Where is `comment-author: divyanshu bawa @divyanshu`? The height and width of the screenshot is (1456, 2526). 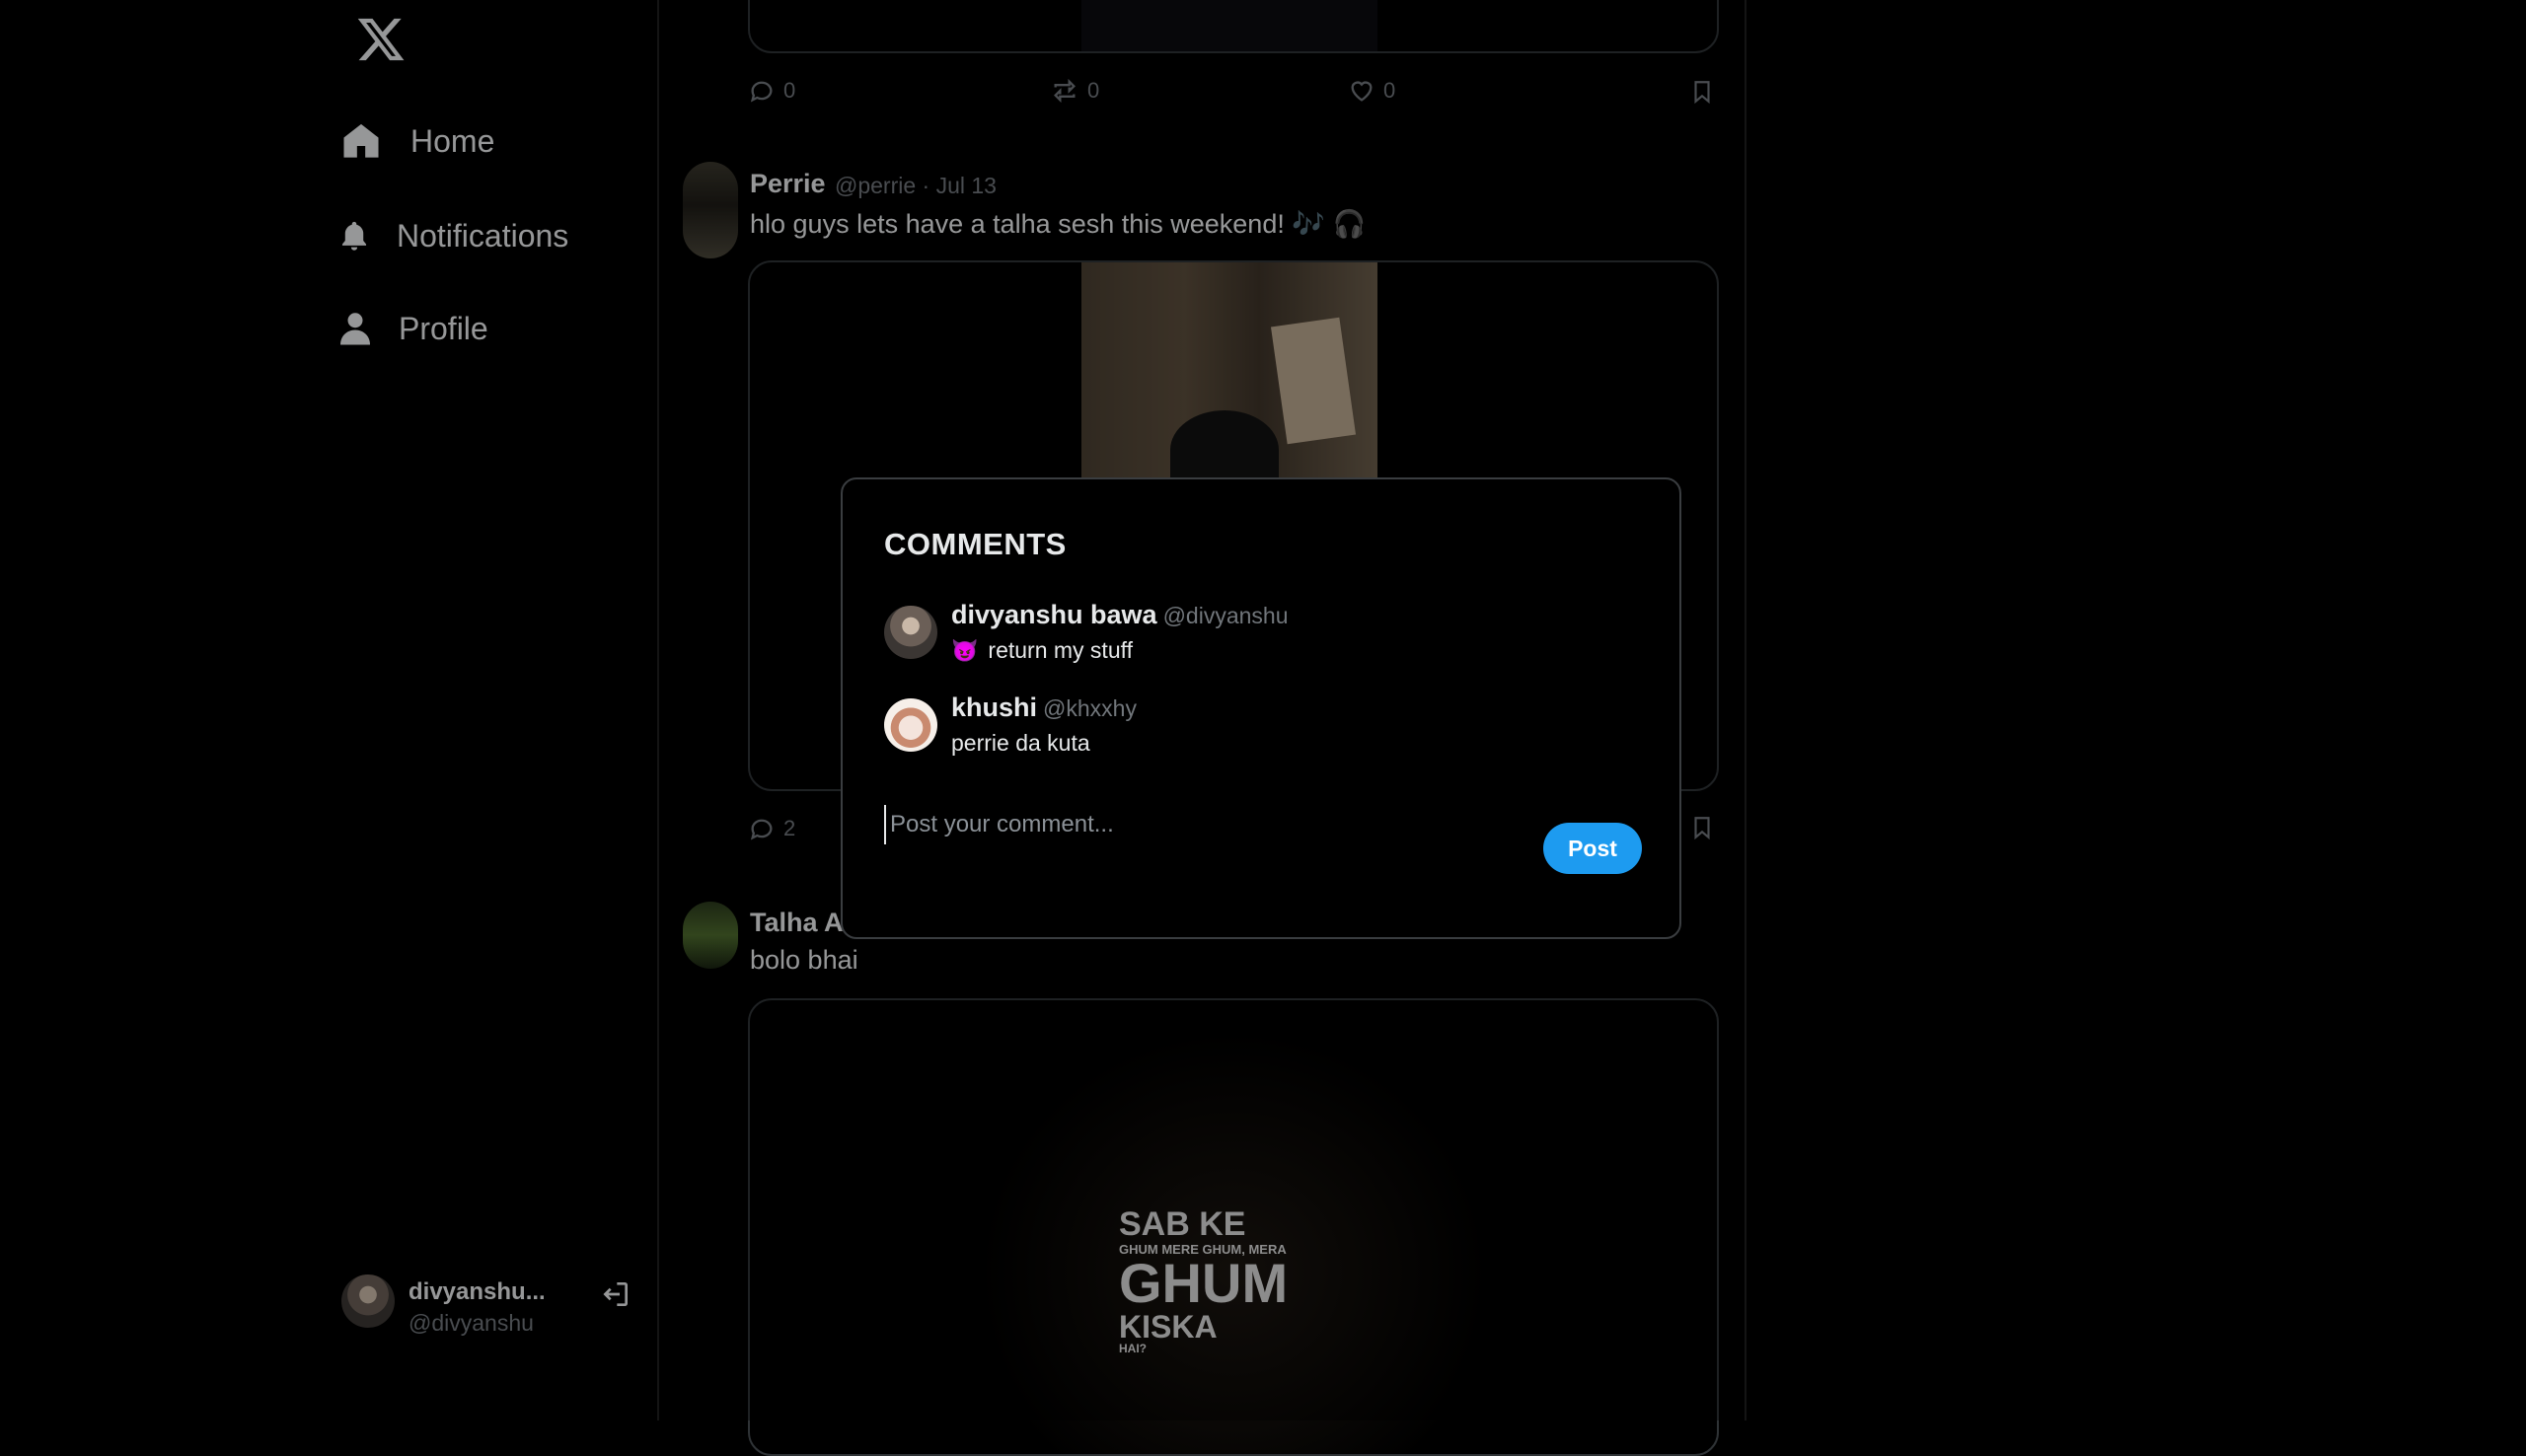
comment-author: divyanshu bawa @divyanshu is located at coordinates (1120, 615).